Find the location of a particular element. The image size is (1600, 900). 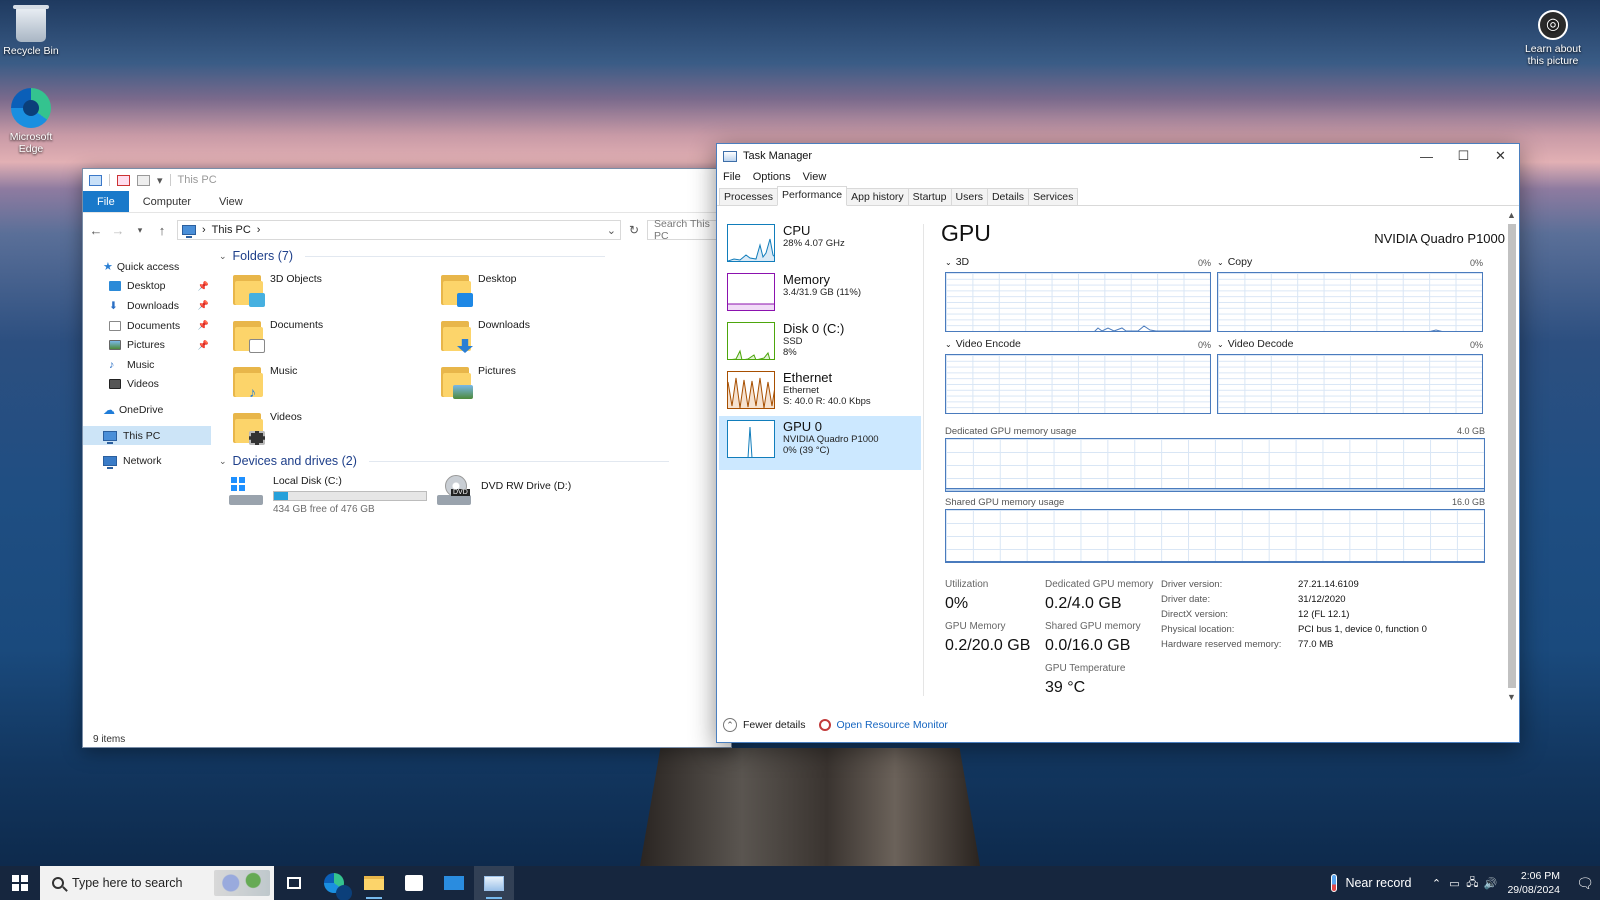

show-hidden-icons-chevron-icon: ⌃ is located at coordinates (1436, 883).